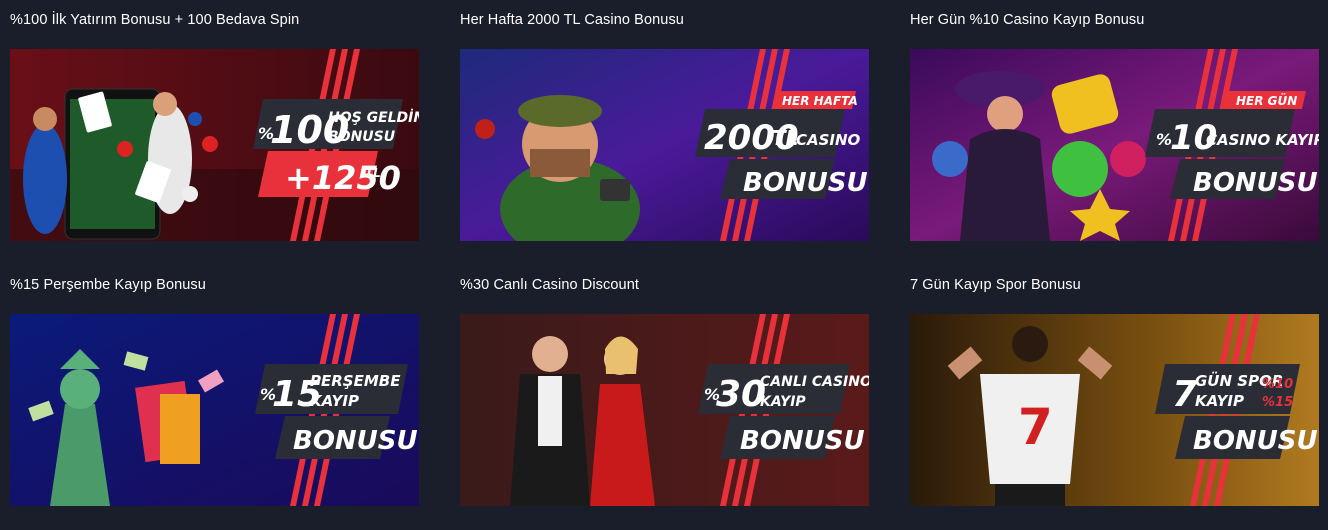 Image resolution: width=1328 pixels, height=530 pixels. What do you see at coordinates (1114, 410) in the screenshot?
I see `promo-banner: 7 7 GÜN SPOR KAYIP %10 %15 BONUSU` at bounding box center [1114, 410].